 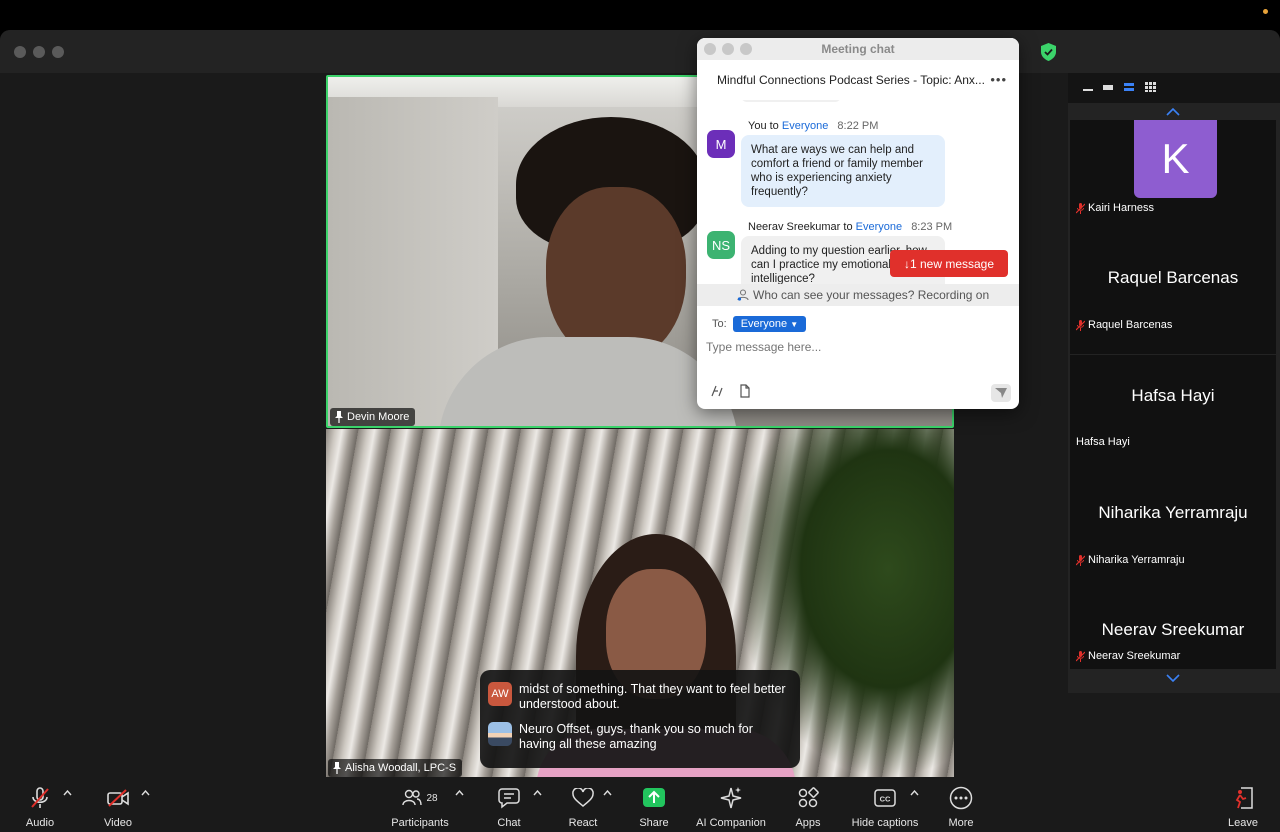 I want to click on svg-text: CC, so click(x=885, y=799).